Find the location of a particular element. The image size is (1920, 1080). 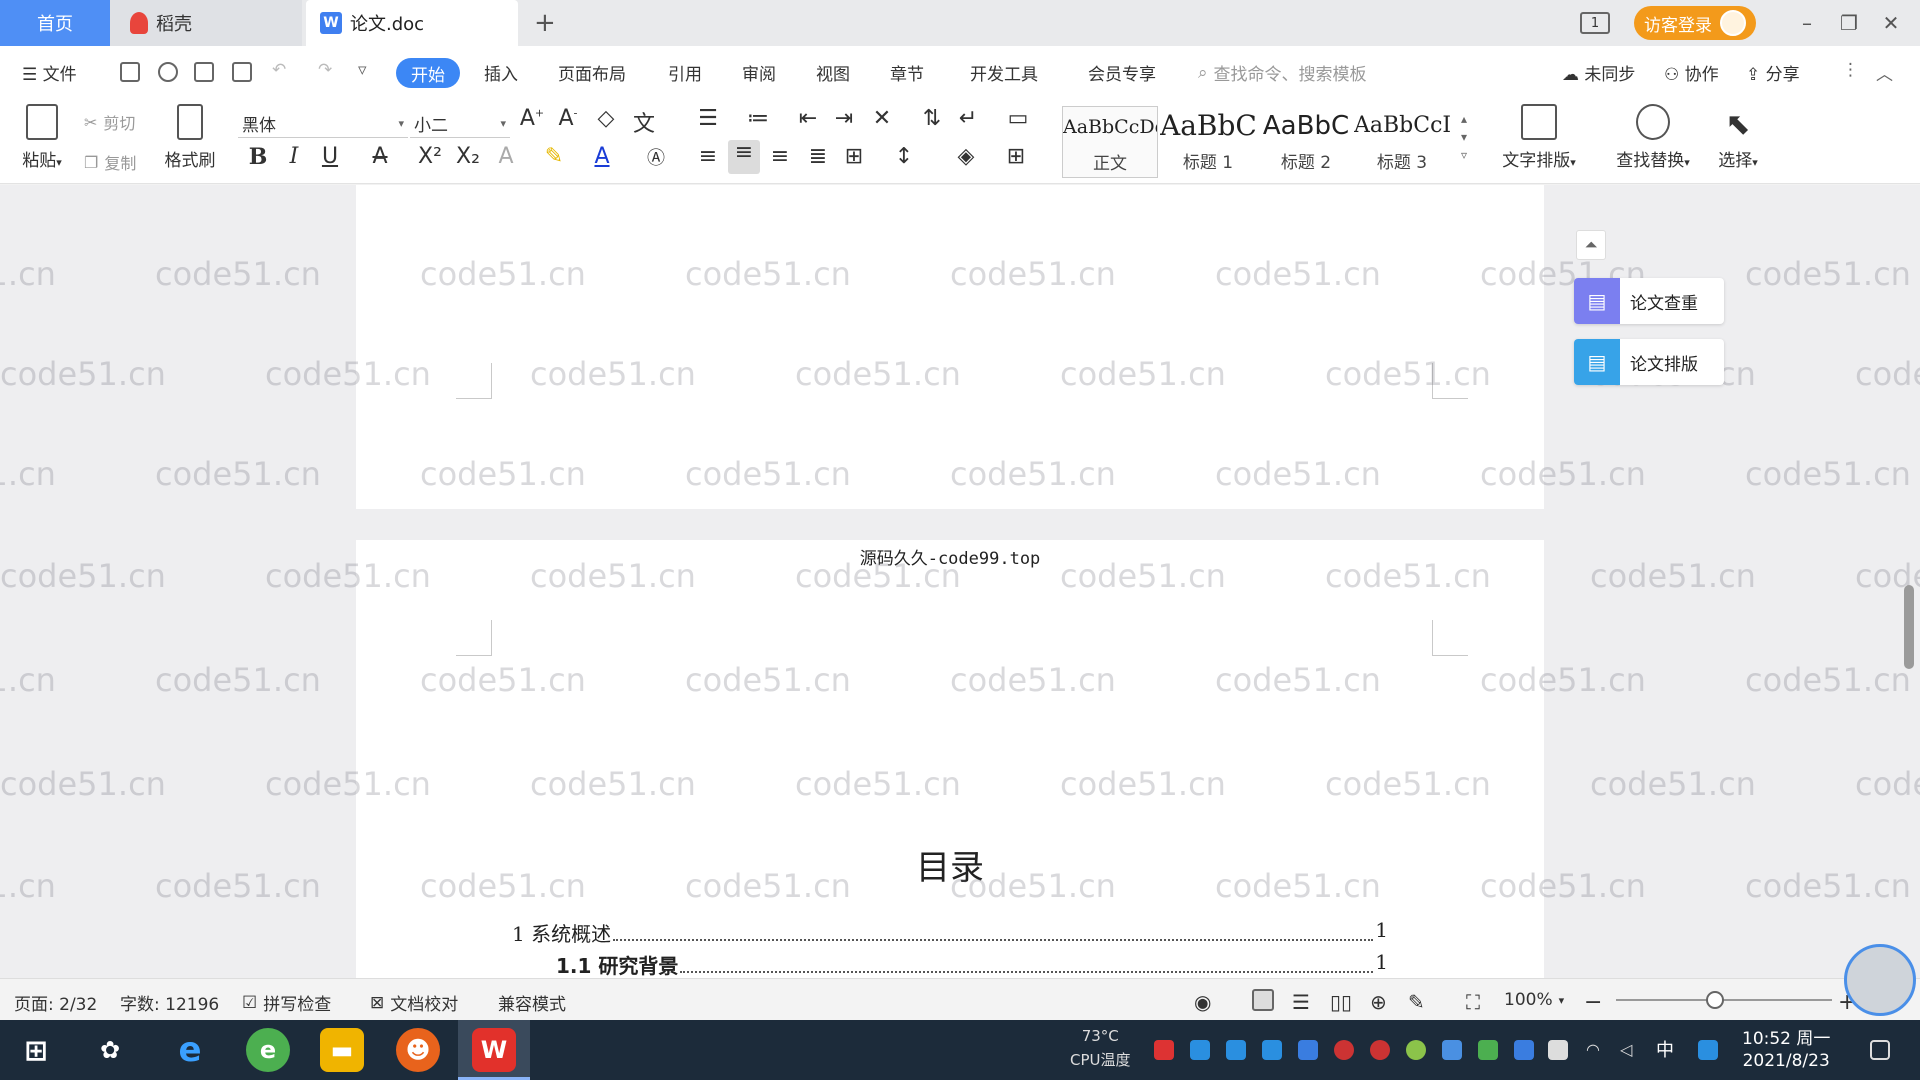

grow-font-icon: A+ is located at coordinates (532, 118).